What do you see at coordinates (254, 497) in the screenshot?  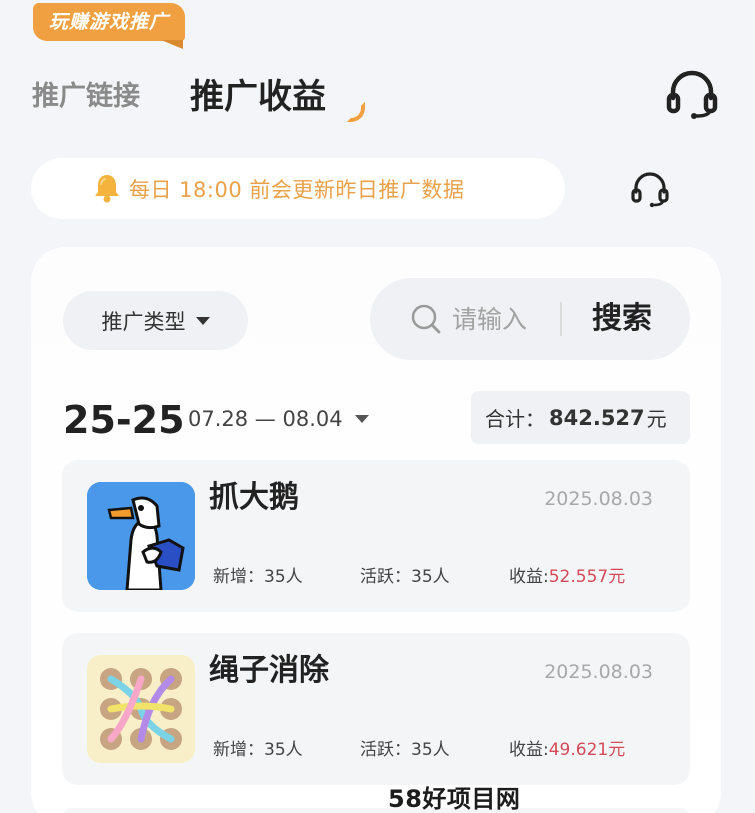 I see `game-name: 抓大鹅` at bounding box center [254, 497].